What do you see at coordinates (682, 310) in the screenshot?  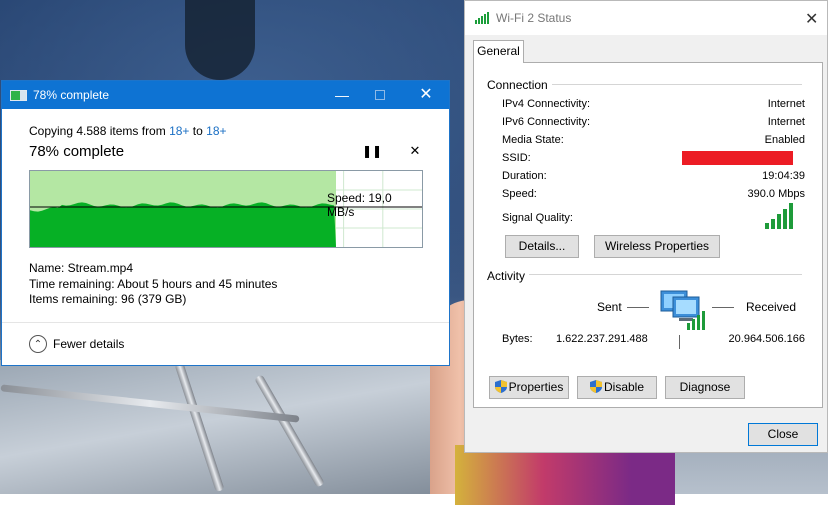 I see `network-computers-icon` at bounding box center [682, 310].